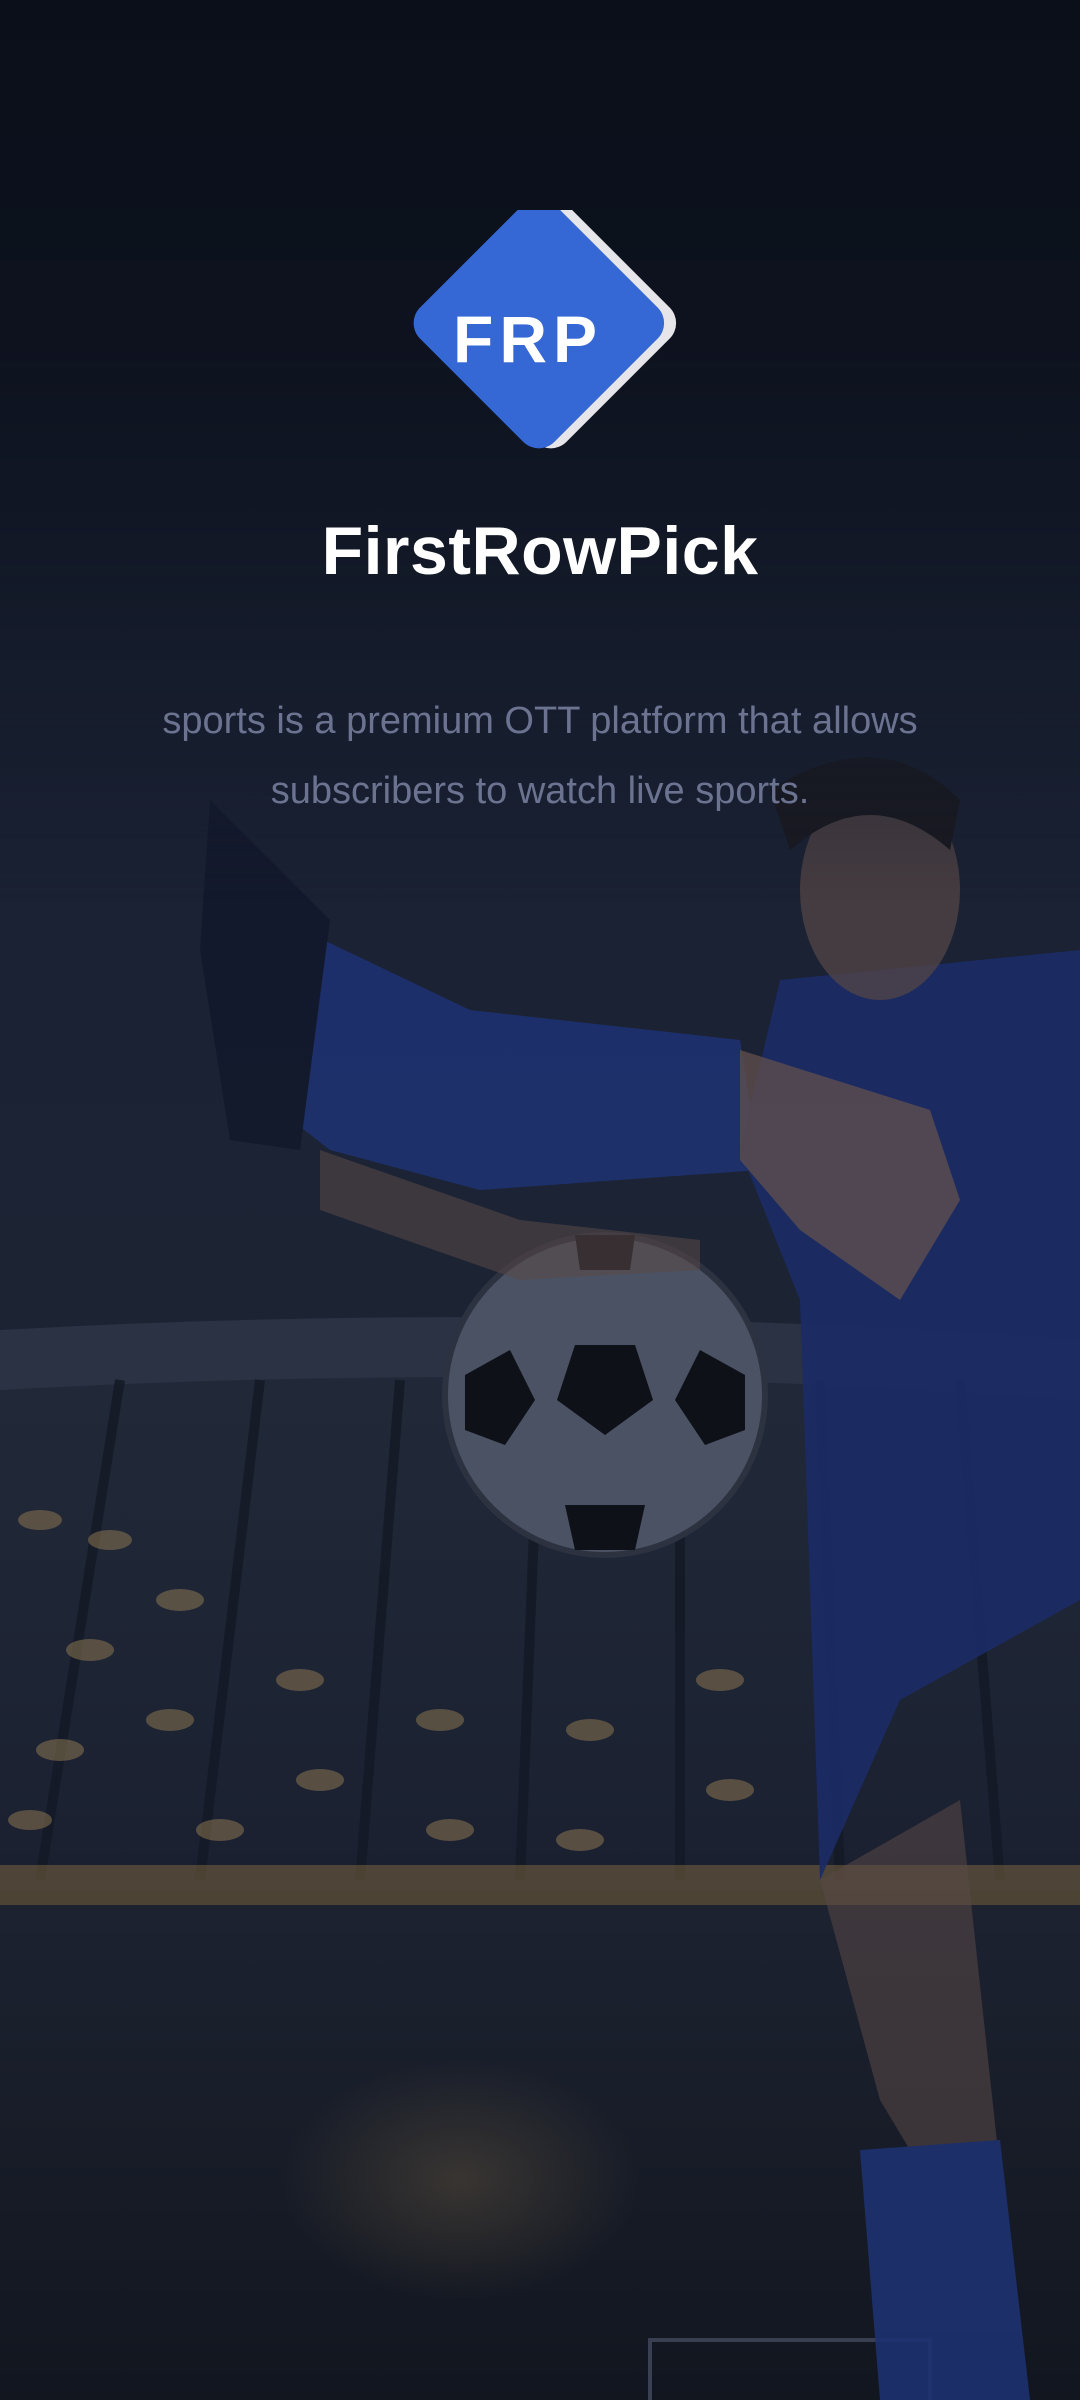 Image resolution: width=1080 pixels, height=2400 pixels. What do you see at coordinates (540, 551) in the screenshot?
I see `app-title: FirstRowPick` at bounding box center [540, 551].